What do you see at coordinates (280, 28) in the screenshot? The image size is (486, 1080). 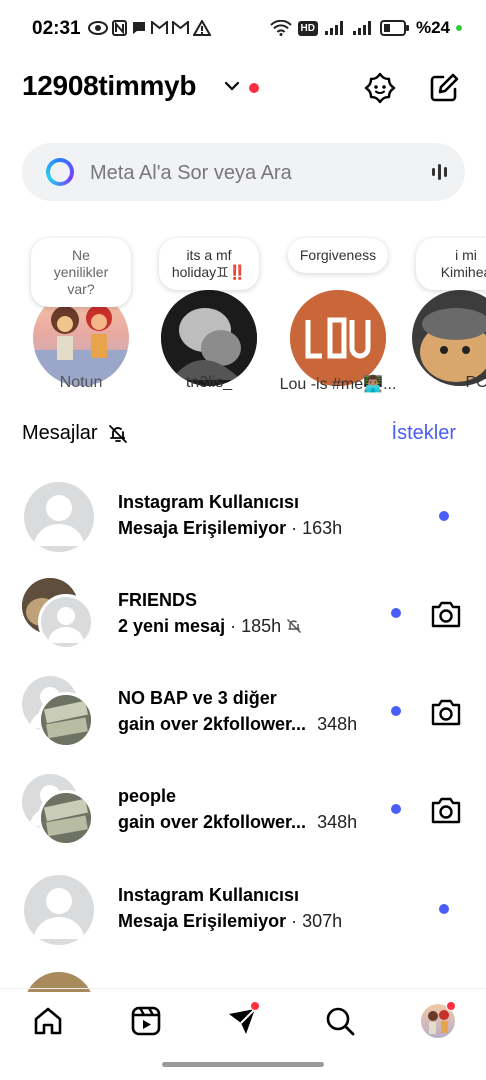 I see `wifi-icon` at bounding box center [280, 28].